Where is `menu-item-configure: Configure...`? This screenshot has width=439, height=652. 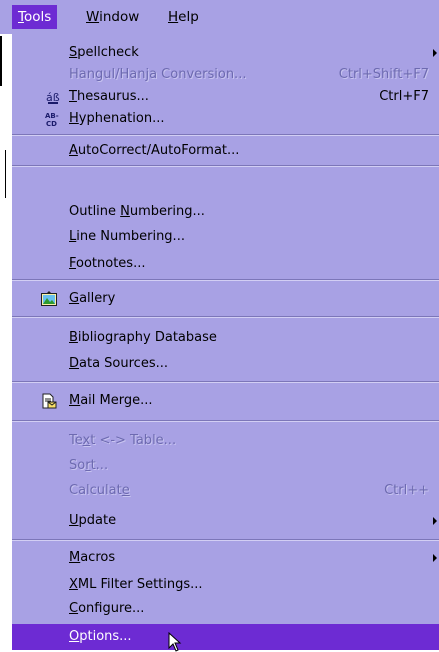 menu-item-configure: Configure... is located at coordinates (225, 609).